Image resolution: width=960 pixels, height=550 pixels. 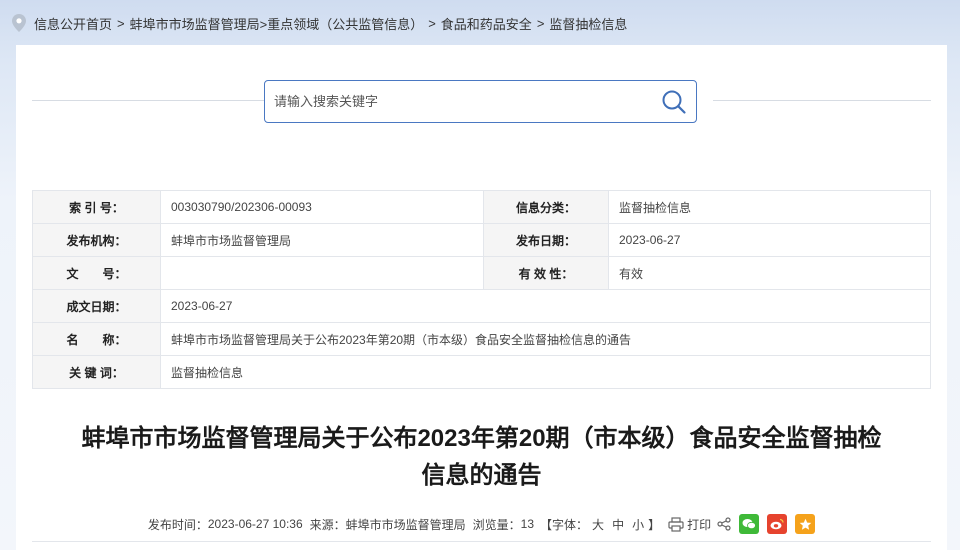 What do you see at coordinates (96, 240) in the screenshot?
I see `publisher-label: 发布机构：` at bounding box center [96, 240].